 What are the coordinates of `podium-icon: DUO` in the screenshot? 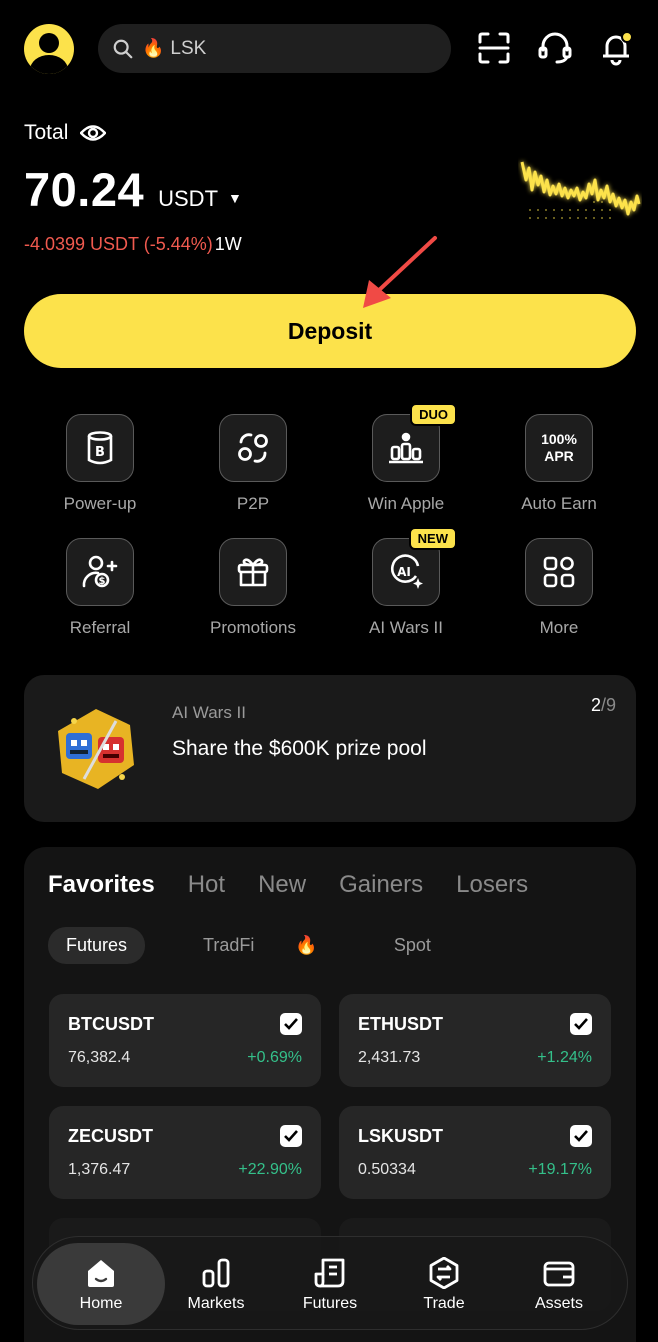 It's located at (414, 442).